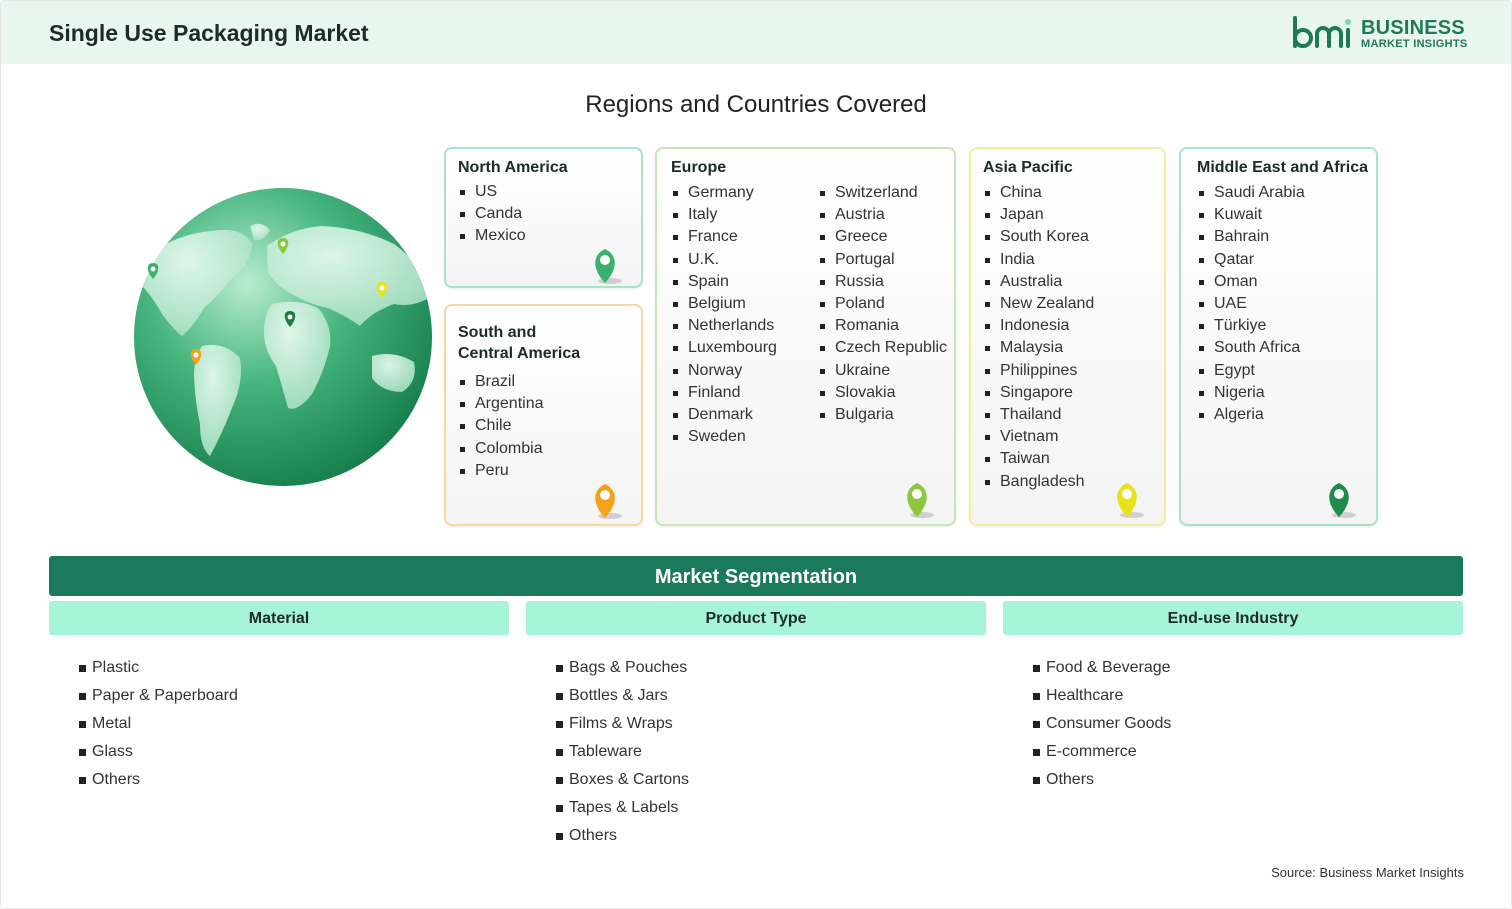  I want to click on list-item: Bulgaria, so click(882, 415).